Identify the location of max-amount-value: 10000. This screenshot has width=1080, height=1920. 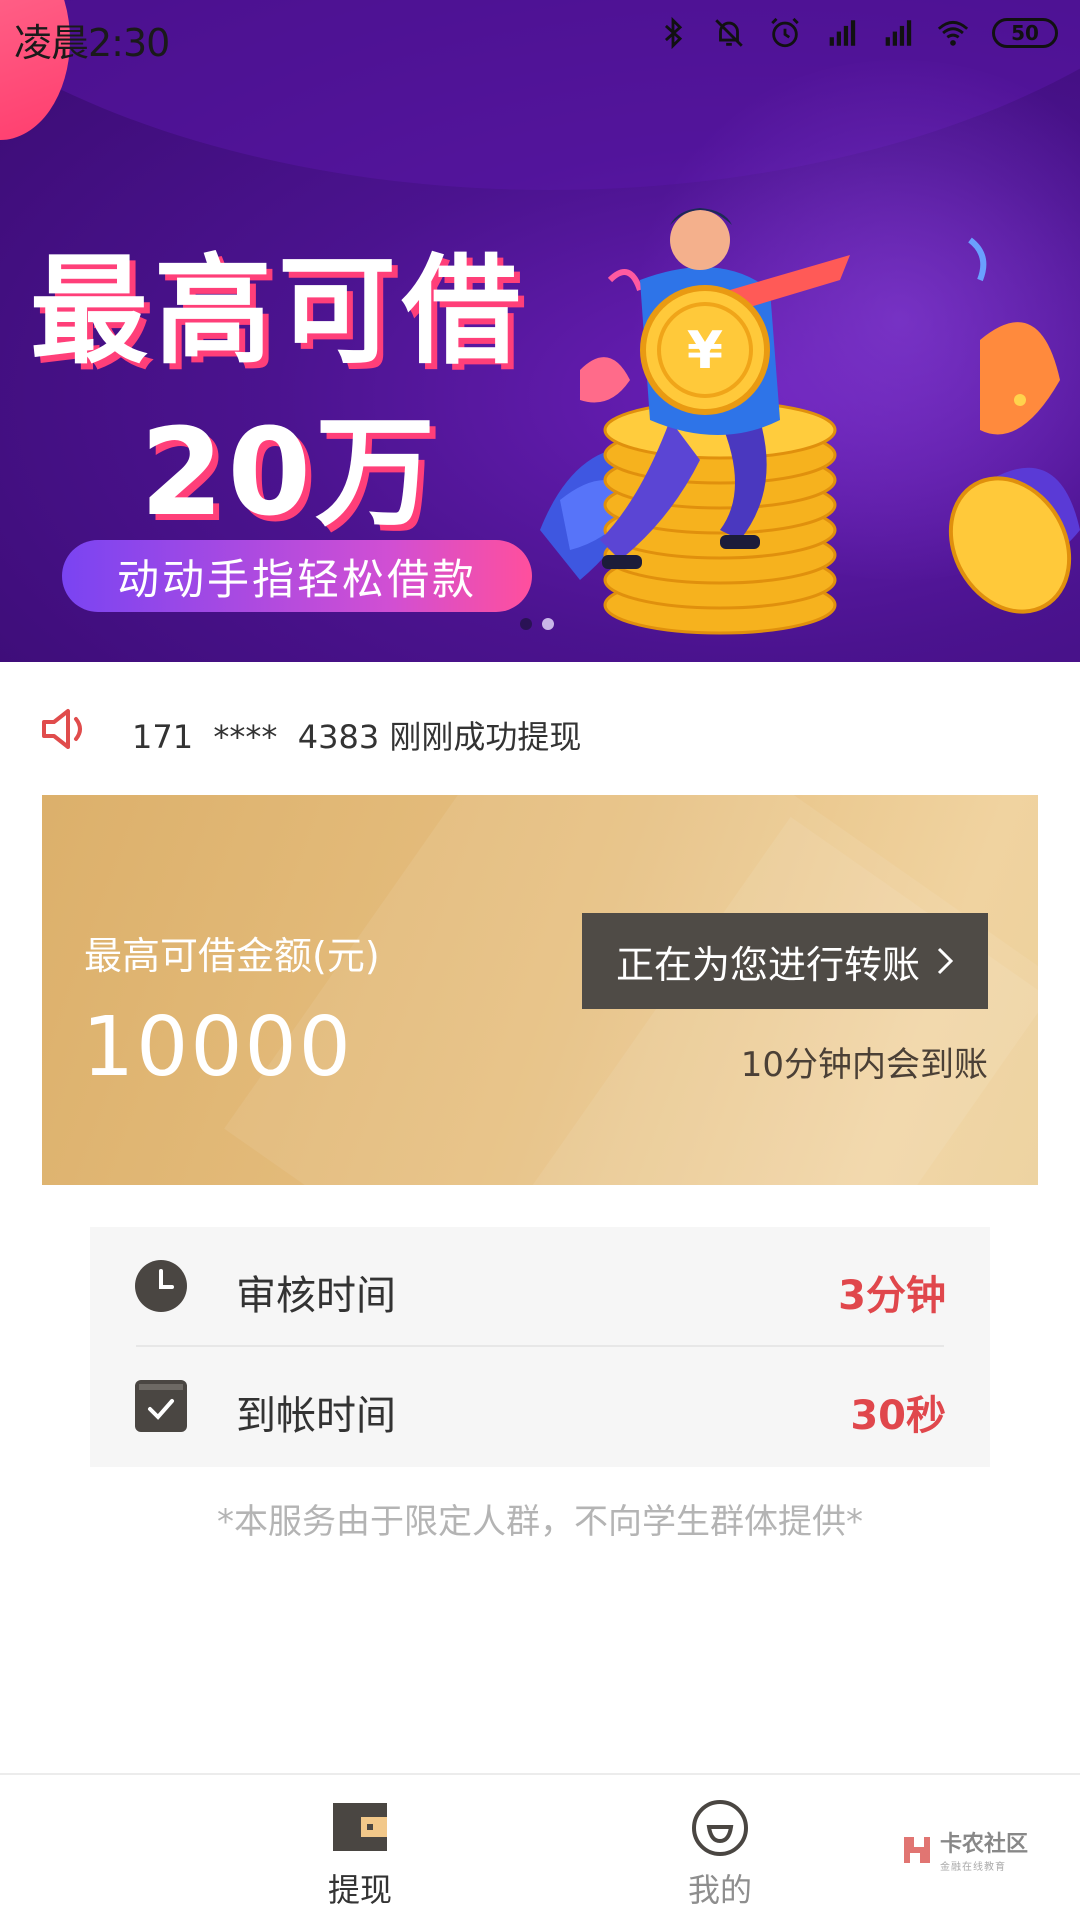
(217, 1047).